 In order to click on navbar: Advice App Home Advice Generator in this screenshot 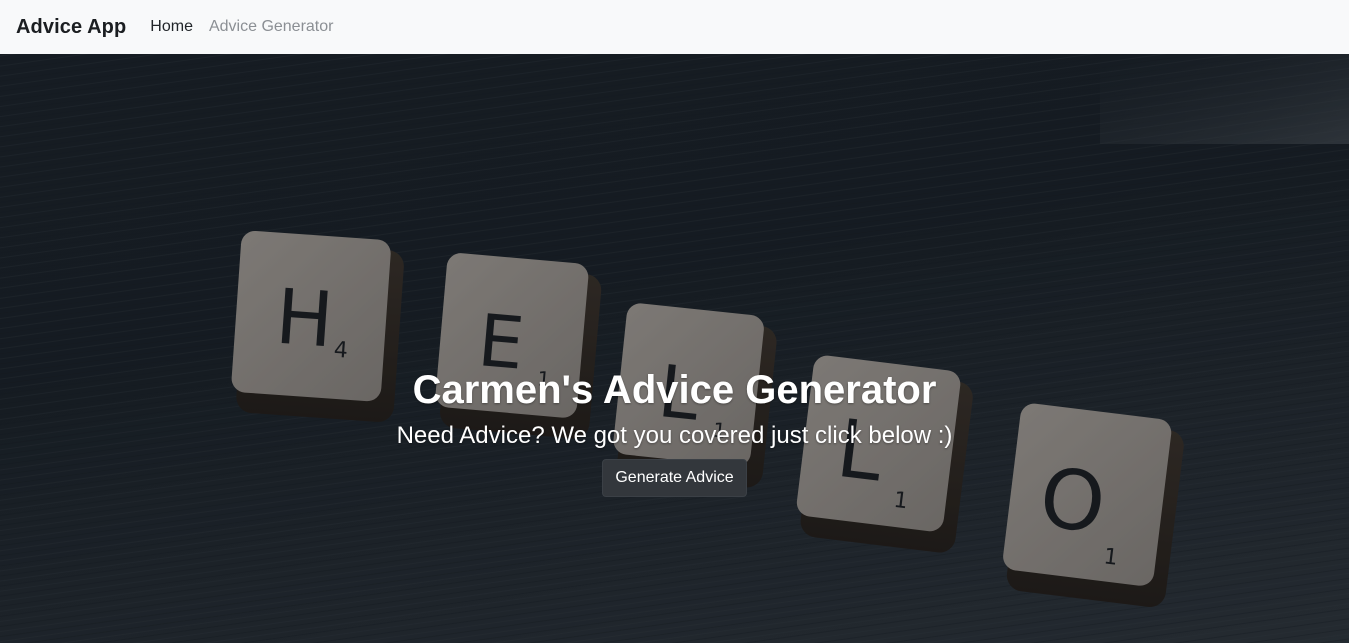, I will do `click(674, 27)`.